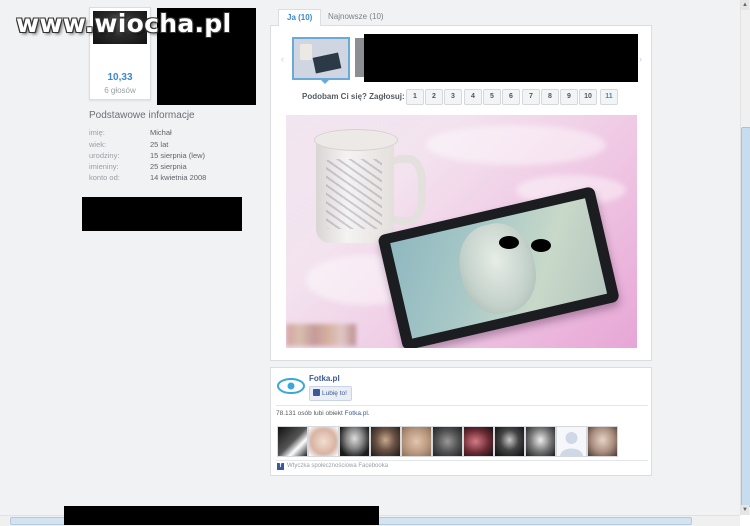 This screenshot has width=750, height=526. I want to click on default-user-icon, so click(571, 444).